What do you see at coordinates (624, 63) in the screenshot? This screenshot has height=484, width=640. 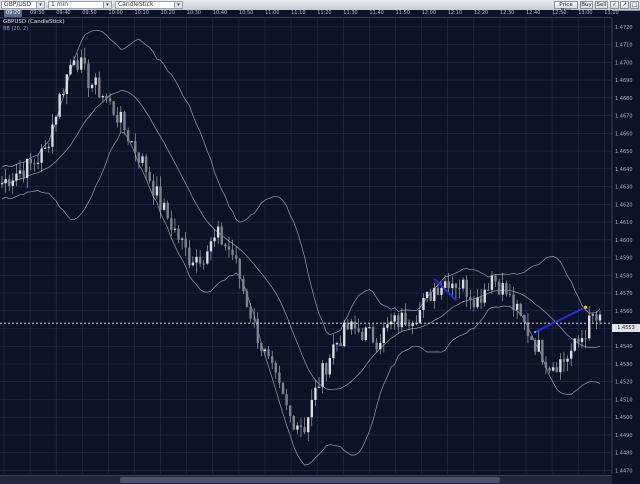 I see `price-label: 1.4700` at bounding box center [624, 63].